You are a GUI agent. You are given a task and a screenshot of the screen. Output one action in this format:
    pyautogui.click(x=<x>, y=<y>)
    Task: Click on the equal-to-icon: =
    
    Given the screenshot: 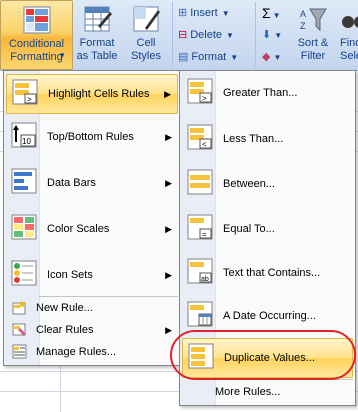 What is the action you would take?
    pyautogui.click(x=200, y=227)
    